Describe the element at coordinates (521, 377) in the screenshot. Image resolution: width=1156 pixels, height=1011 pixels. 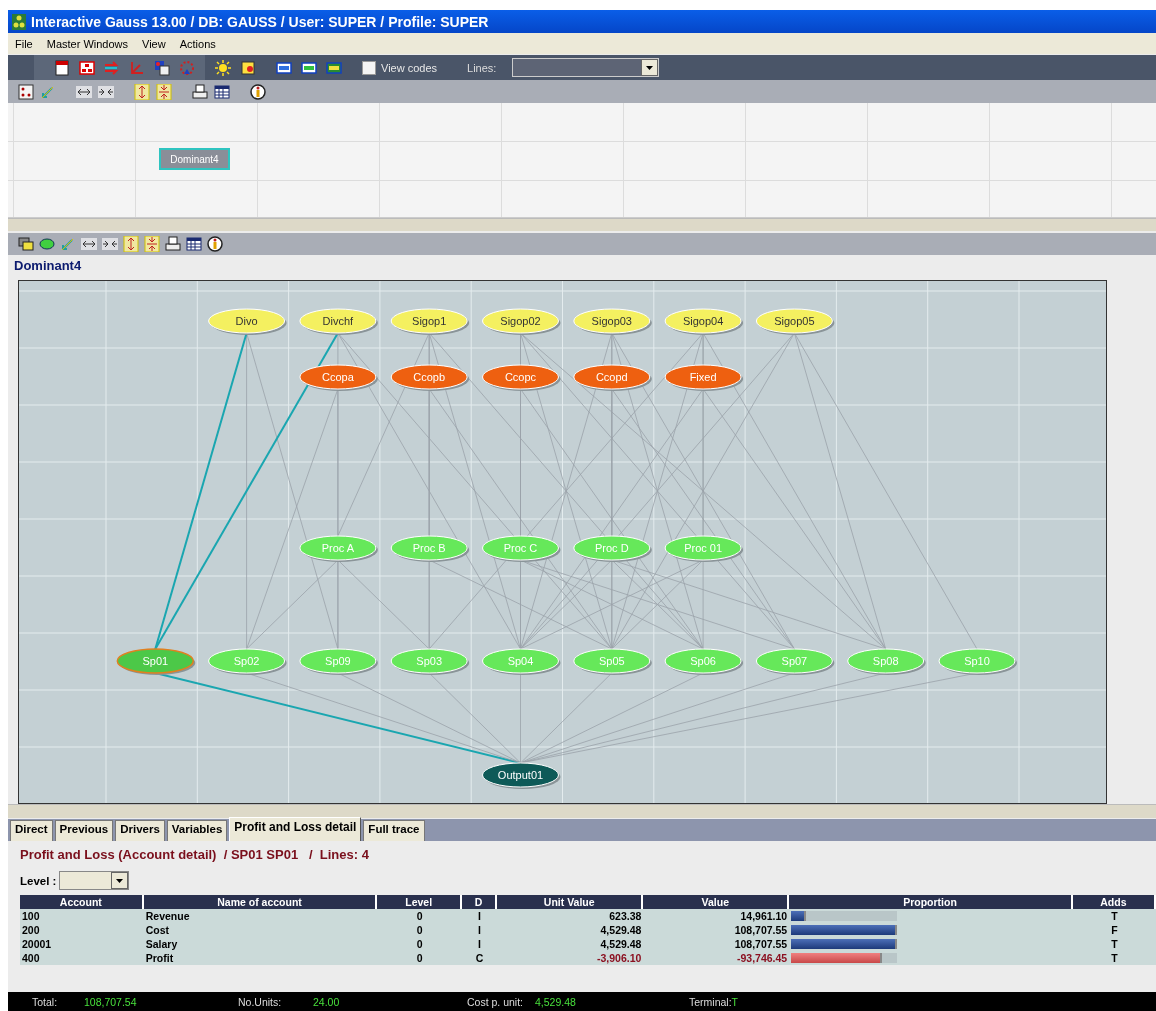
I see `diagram-node: Ccopc` at that location.